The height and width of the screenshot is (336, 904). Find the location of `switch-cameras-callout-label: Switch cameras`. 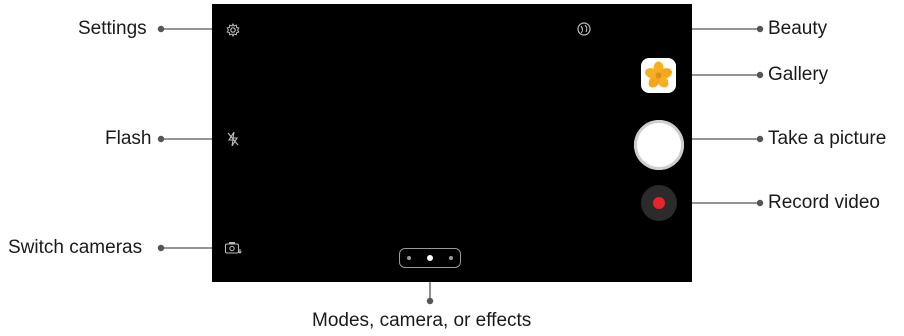

switch-cameras-callout-label: Switch cameras is located at coordinates (75, 247).